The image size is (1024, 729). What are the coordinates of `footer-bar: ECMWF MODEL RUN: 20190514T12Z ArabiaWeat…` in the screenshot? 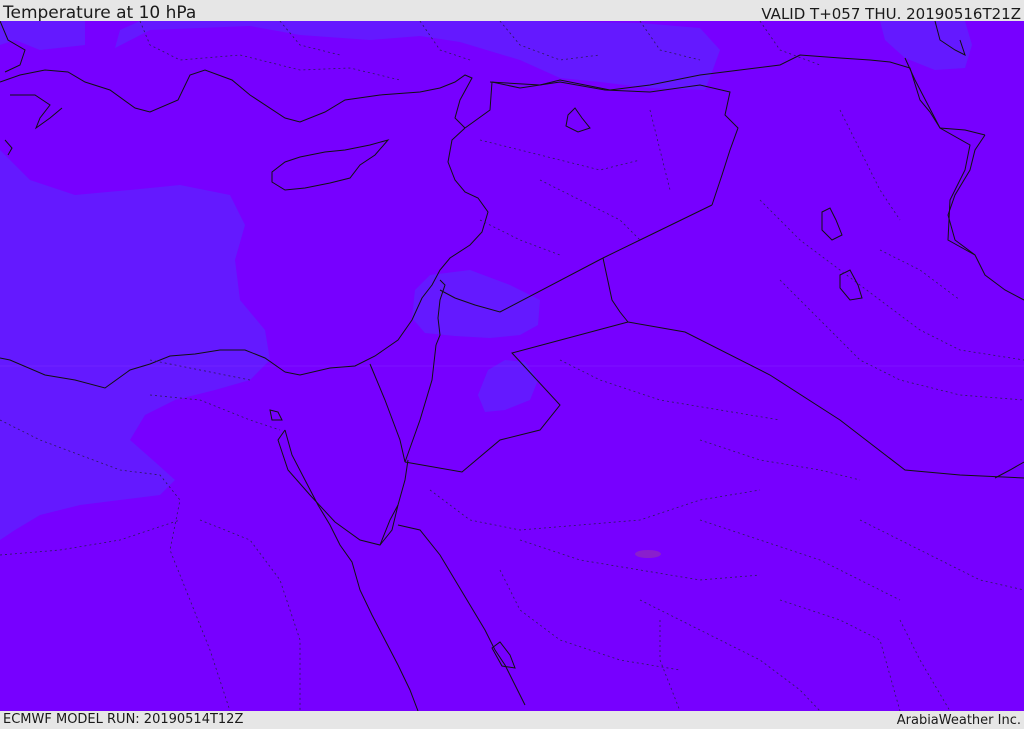 It's located at (512, 720).